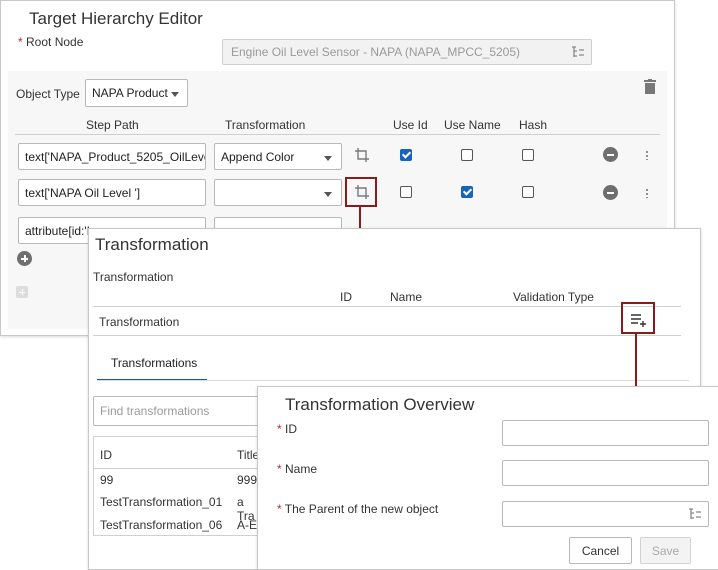 The image size is (718, 570). Describe the element at coordinates (605, 473) in the screenshot. I see `name-field` at that location.